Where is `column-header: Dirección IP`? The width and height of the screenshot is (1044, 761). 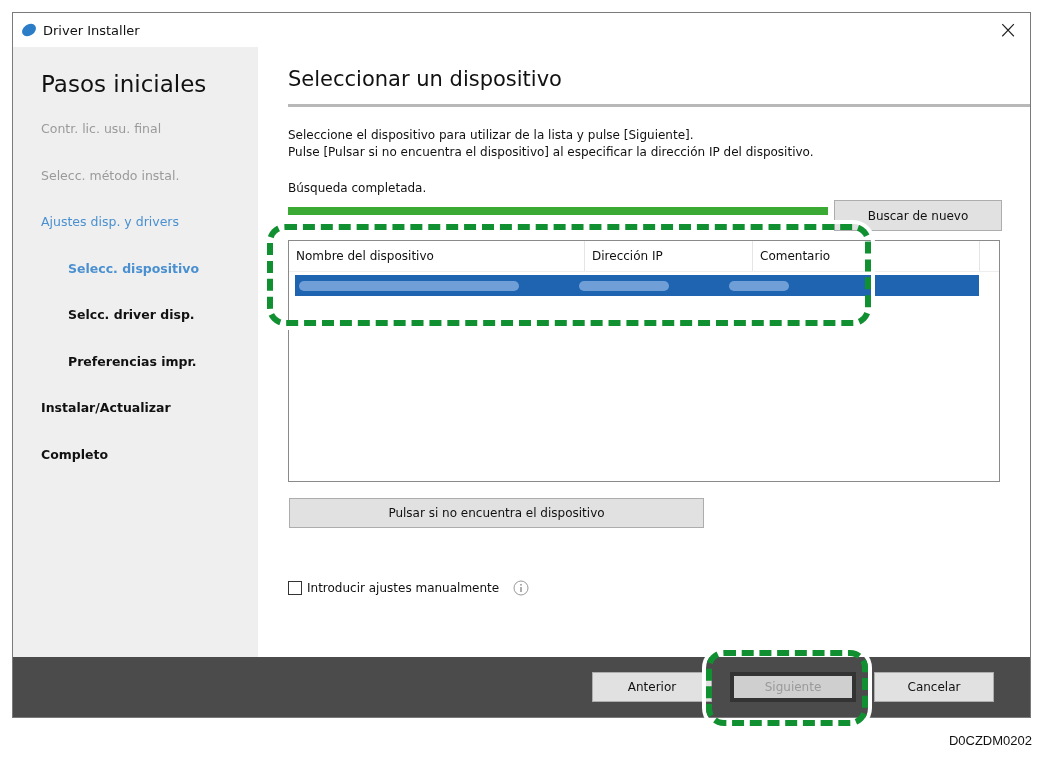
column-header: Dirección IP is located at coordinates (669, 256).